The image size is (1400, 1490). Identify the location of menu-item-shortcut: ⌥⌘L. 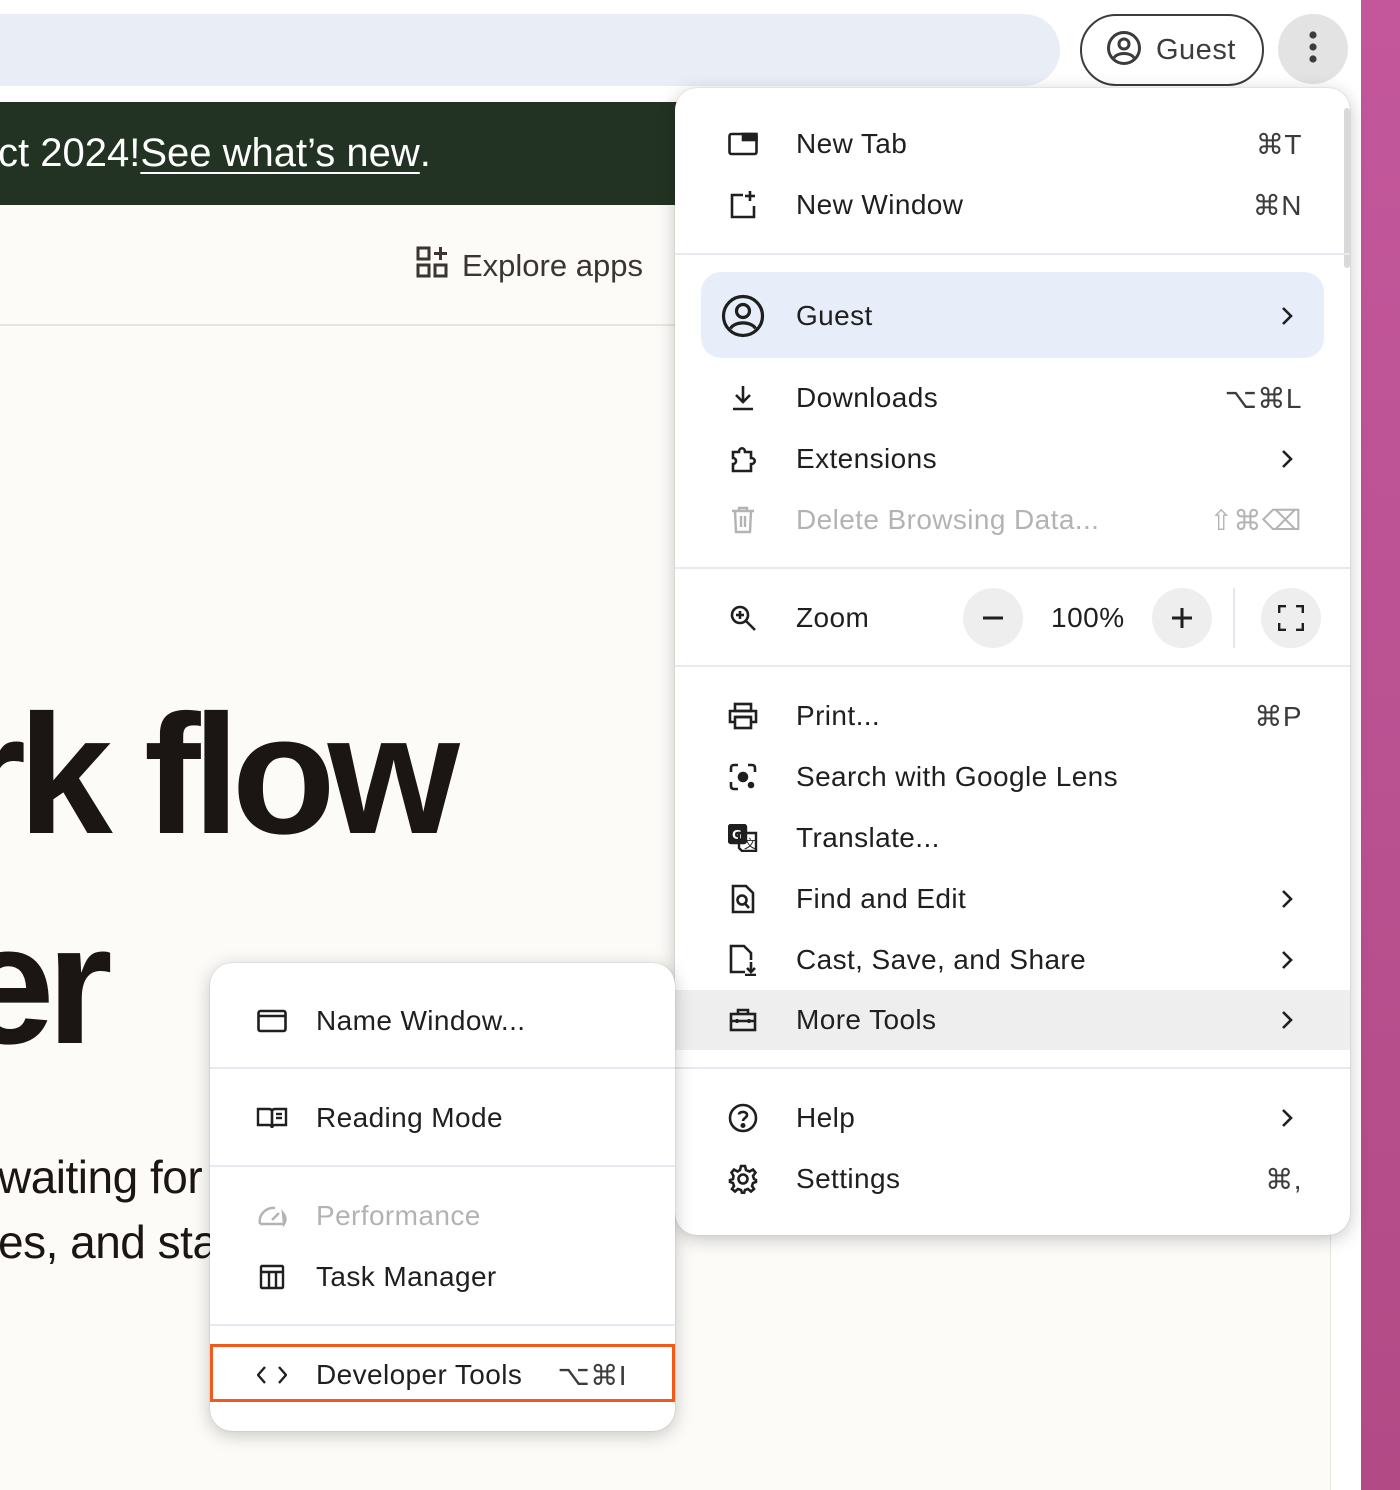
(1263, 398).